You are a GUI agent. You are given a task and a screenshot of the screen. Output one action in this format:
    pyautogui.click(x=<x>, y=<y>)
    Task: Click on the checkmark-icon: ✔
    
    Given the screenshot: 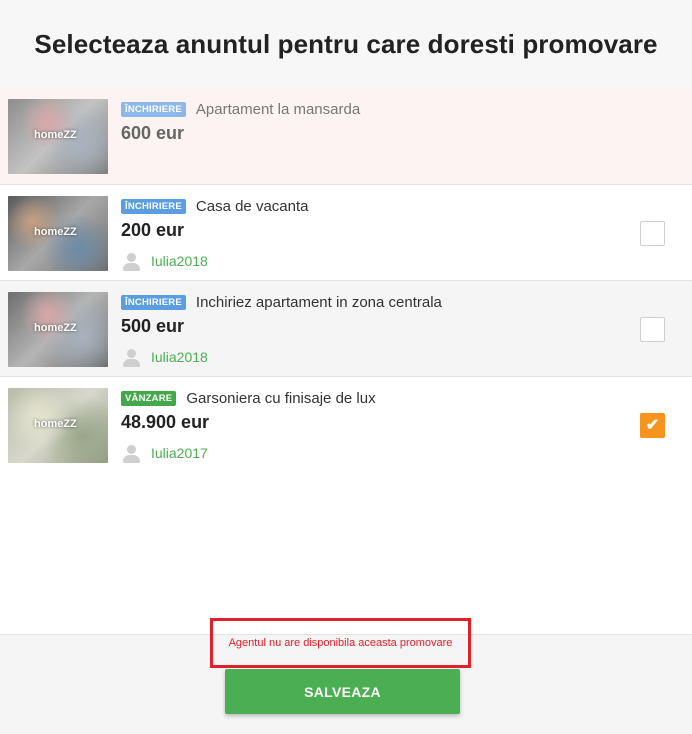 What is the action you would take?
    pyautogui.click(x=652, y=425)
    